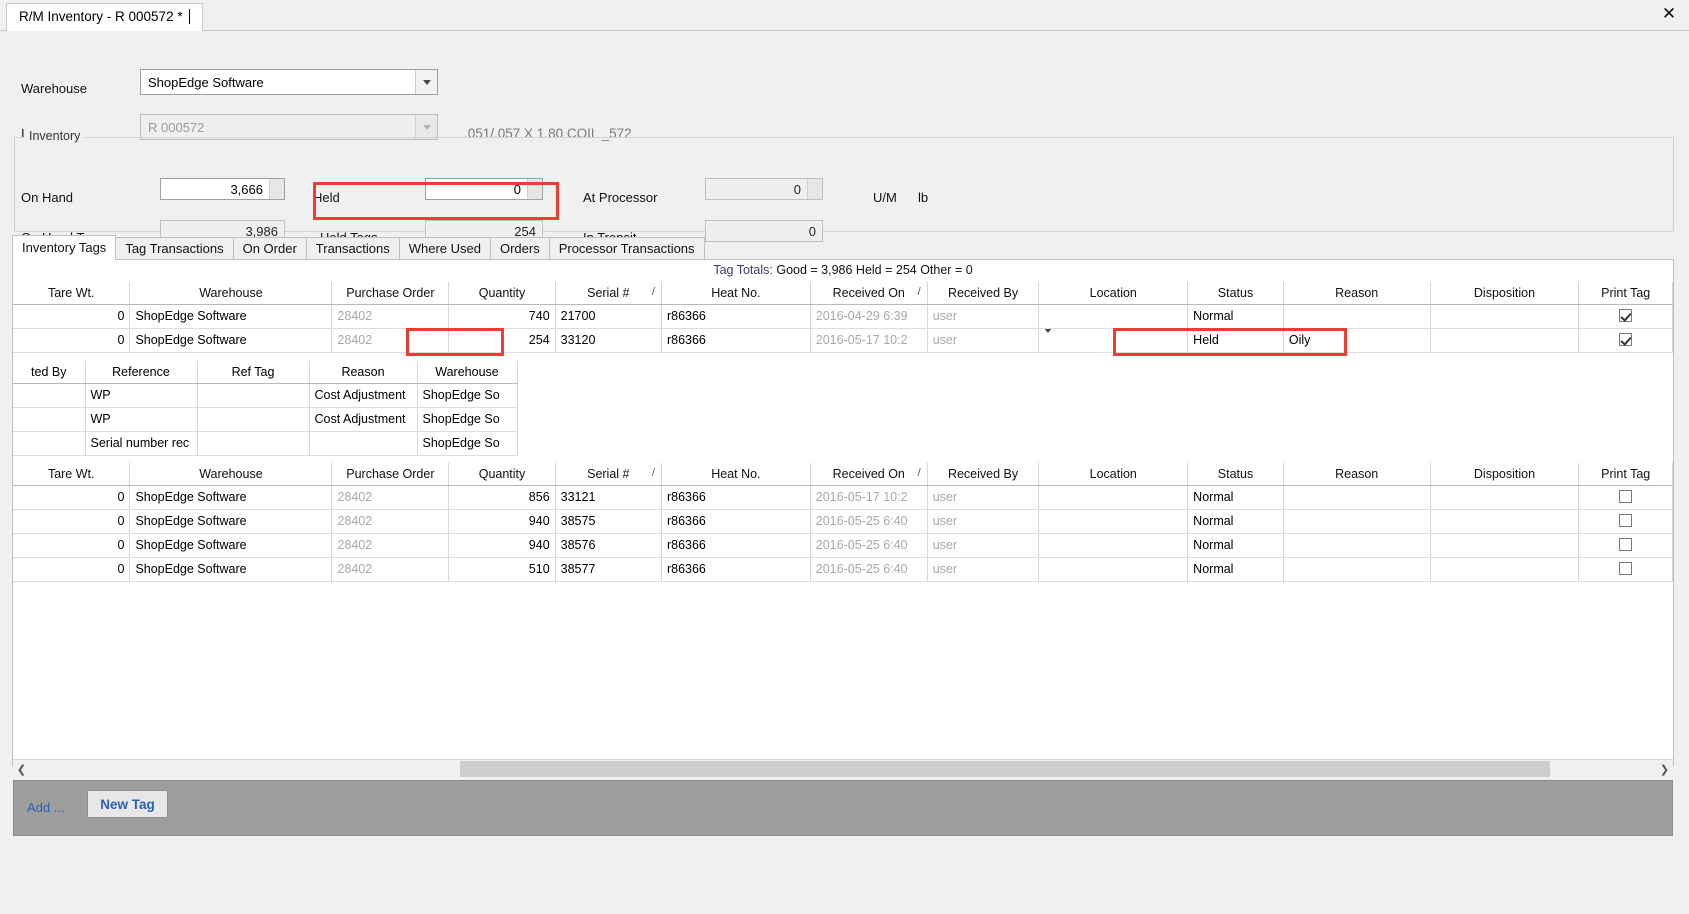 This screenshot has width=1689, height=914. What do you see at coordinates (1626, 496) in the screenshot?
I see `checkbox-unchecked-icon` at bounding box center [1626, 496].